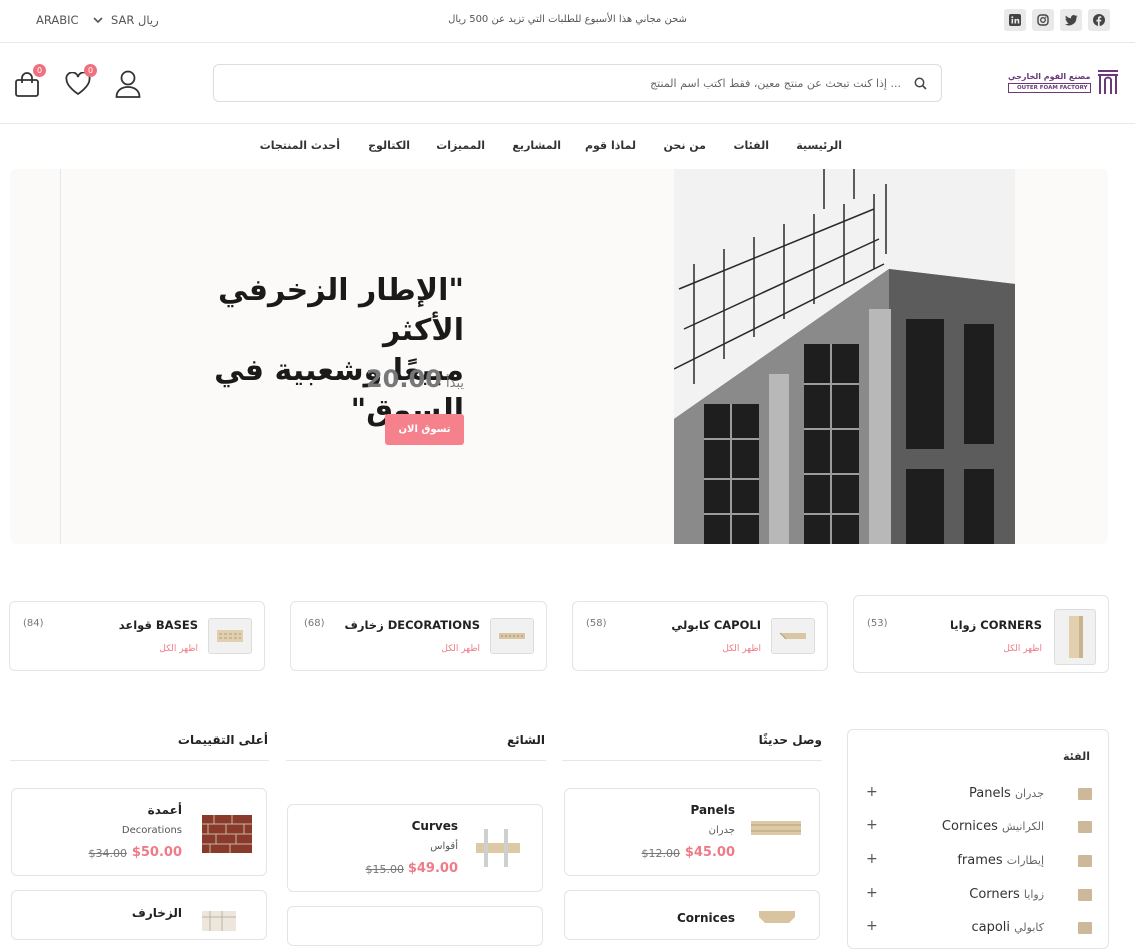 The image size is (1135, 951). What do you see at coordinates (222, 740) in the screenshot?
I see `section-title-top-rated: أعلى التقييمات` at bounding box center [222, 740].